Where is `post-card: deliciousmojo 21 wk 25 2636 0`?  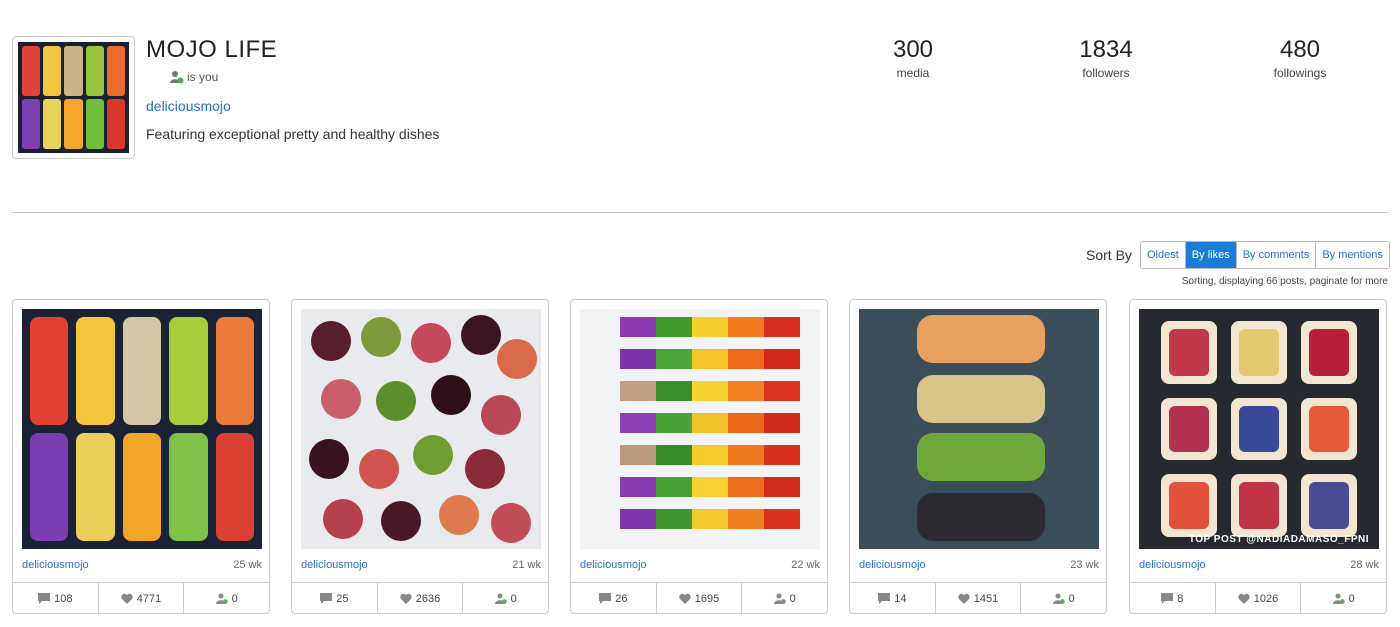
post-card: deliciousmojo 21 wk 25 2636 0 is located at coordinates (420, 456).